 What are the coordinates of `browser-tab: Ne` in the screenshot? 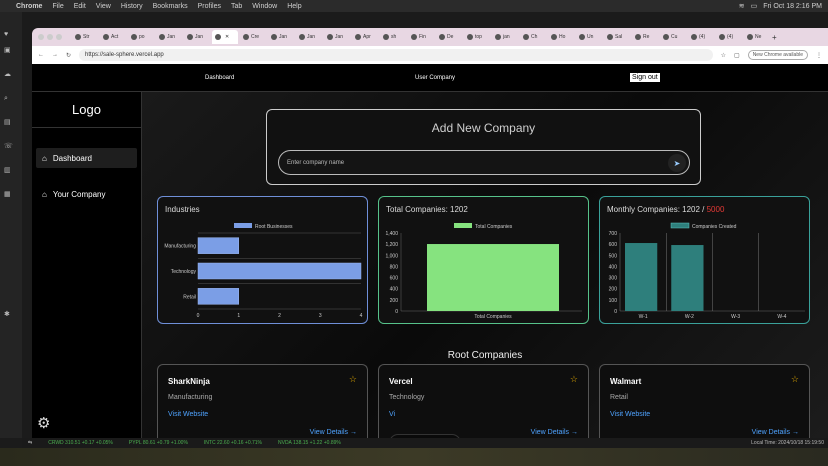 It's located at (757, 37).